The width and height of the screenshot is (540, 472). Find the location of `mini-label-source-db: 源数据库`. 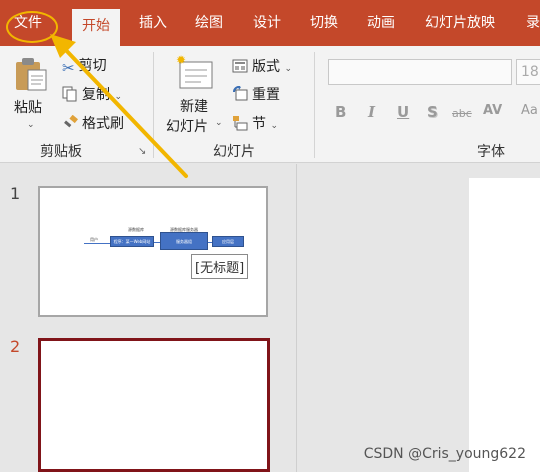

mini-label-source-db: 源数据库 is located at coordinates (136, 229).